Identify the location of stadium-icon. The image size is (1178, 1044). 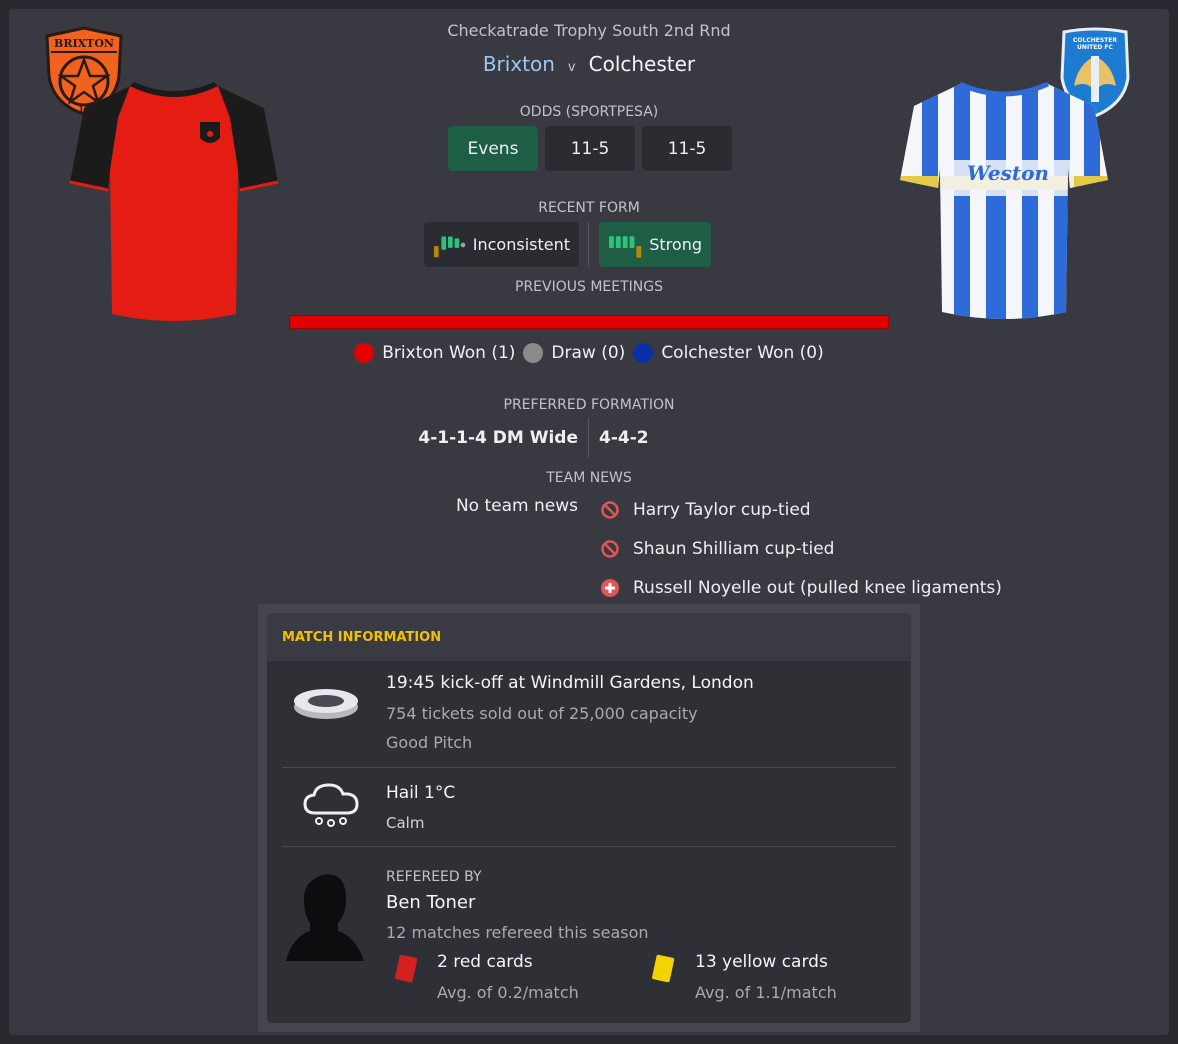
(326, 704).